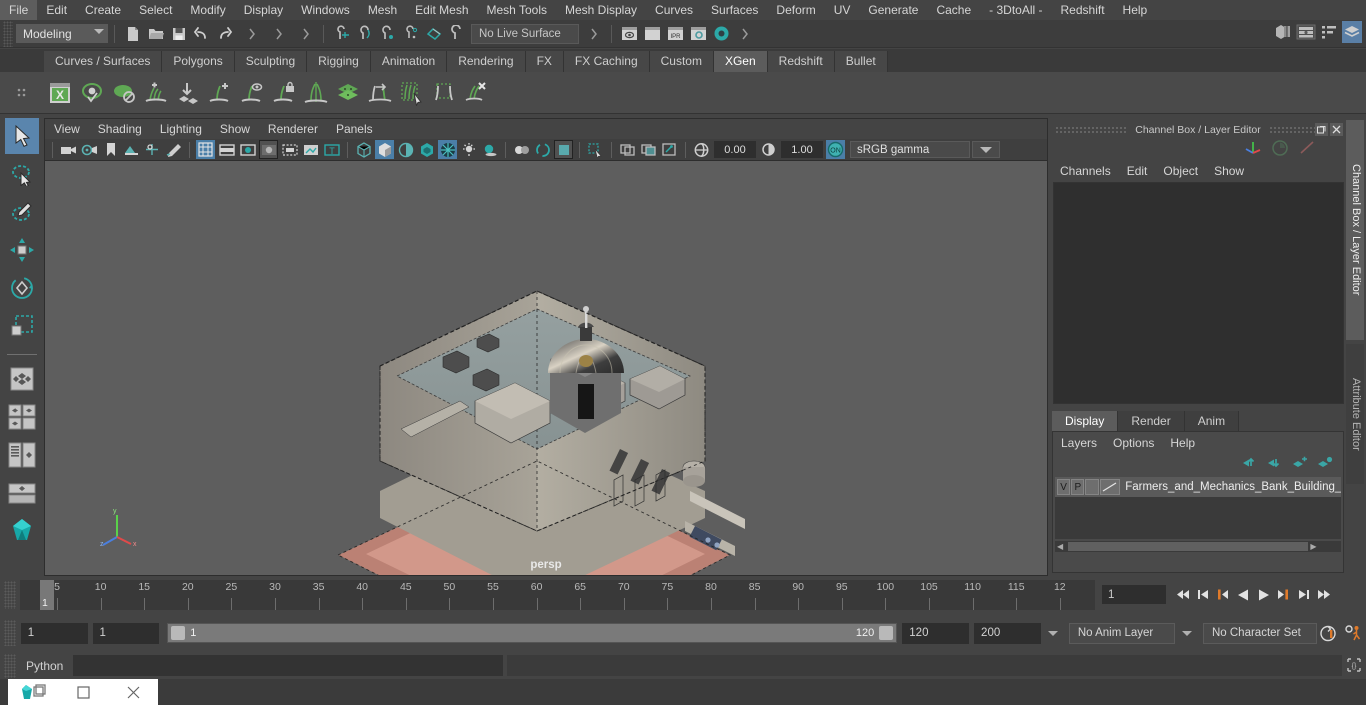 The width and height of the screenshot is (1366, 705). I want to click on four-view-layout-icon, so click(22, 455).